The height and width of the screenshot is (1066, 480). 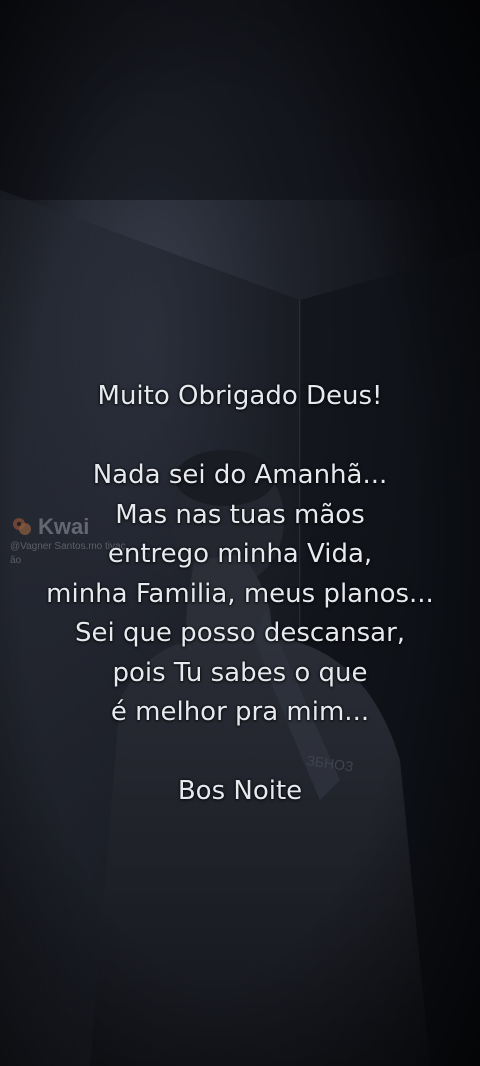 I want to click on quote-line: Mas nas tuas mãos, so click(x=240, y=514).